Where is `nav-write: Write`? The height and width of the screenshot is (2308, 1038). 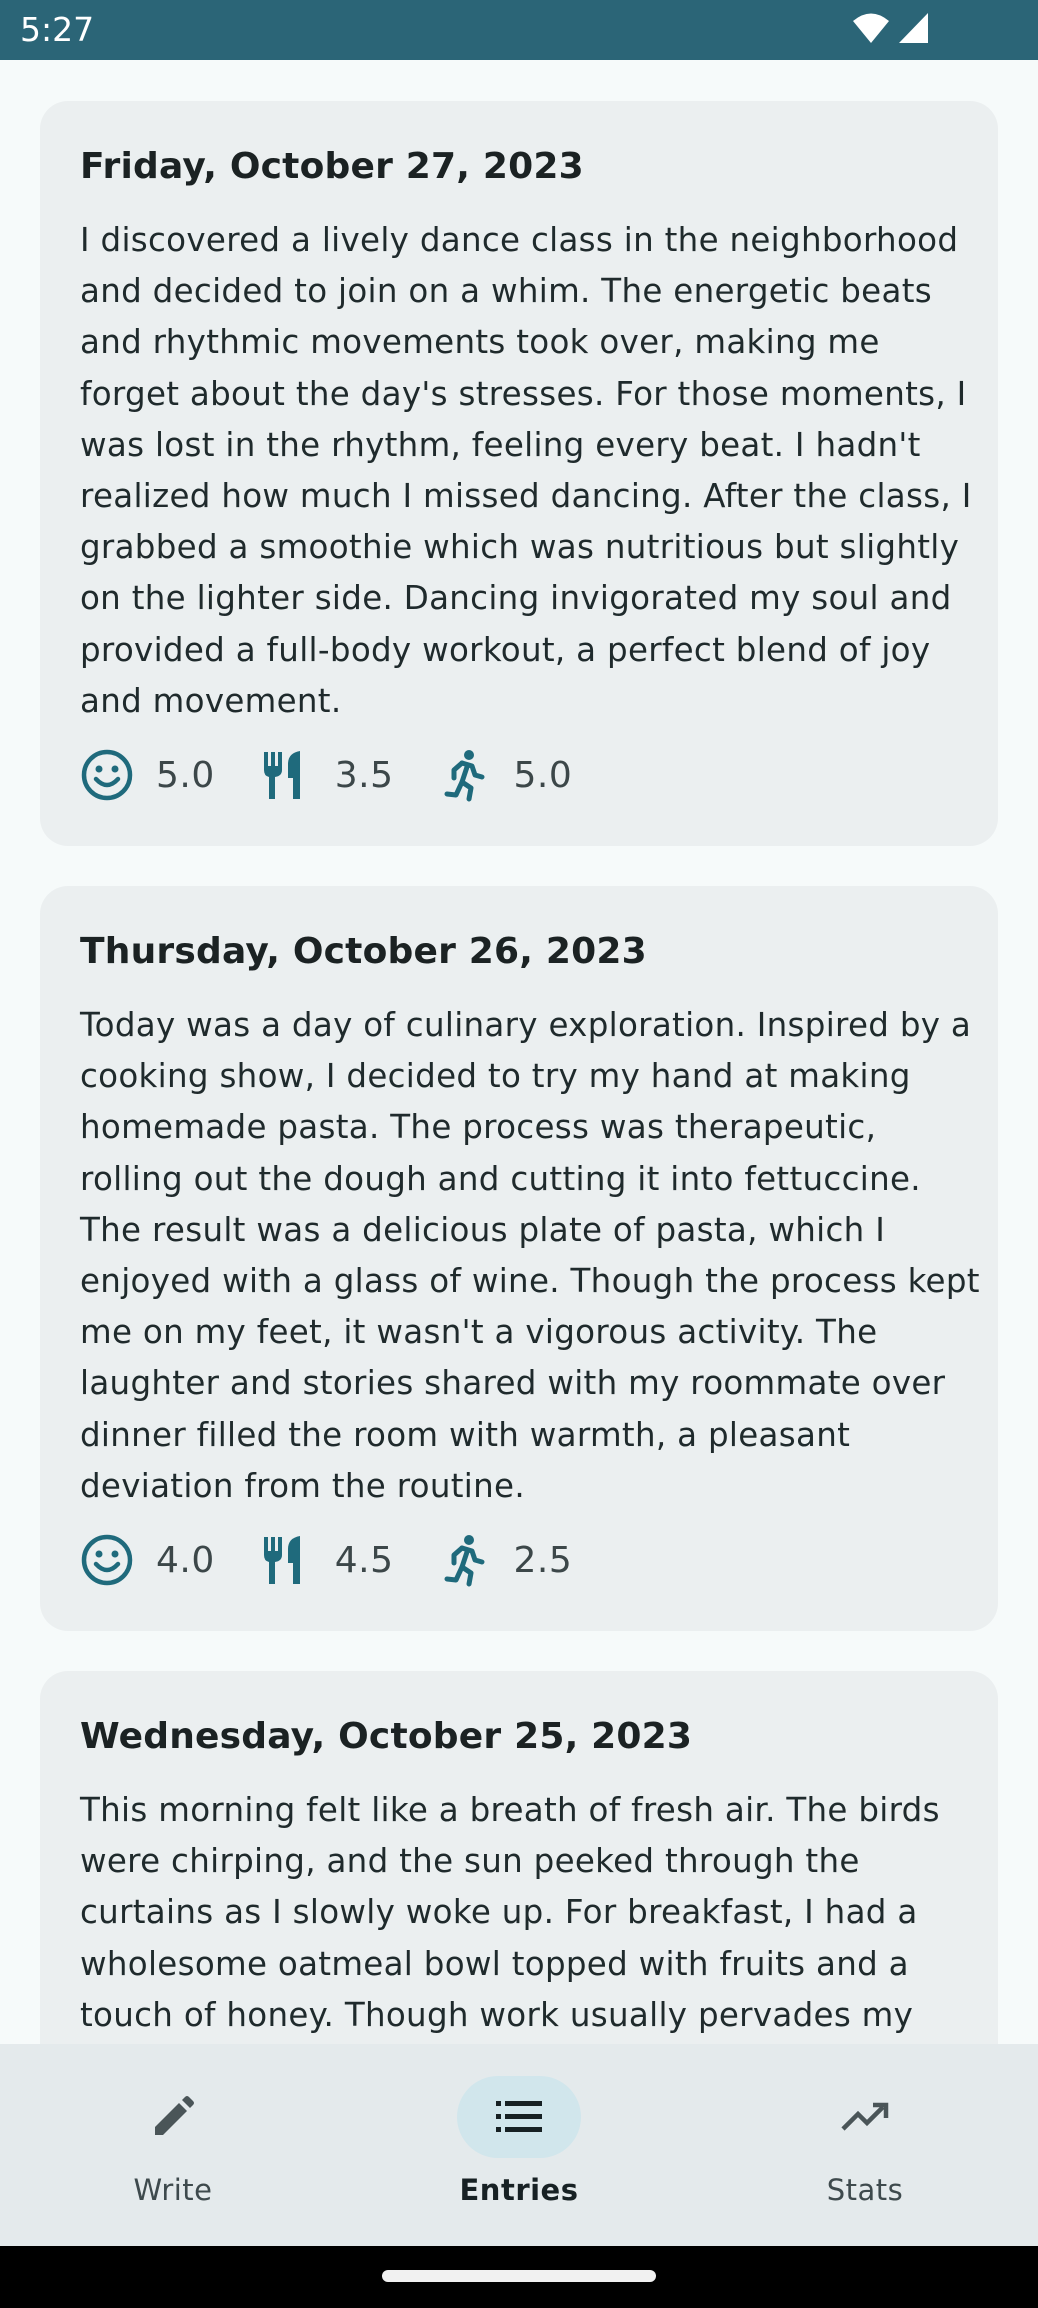
nav-write: Write is located at coordinates (173, 2145).